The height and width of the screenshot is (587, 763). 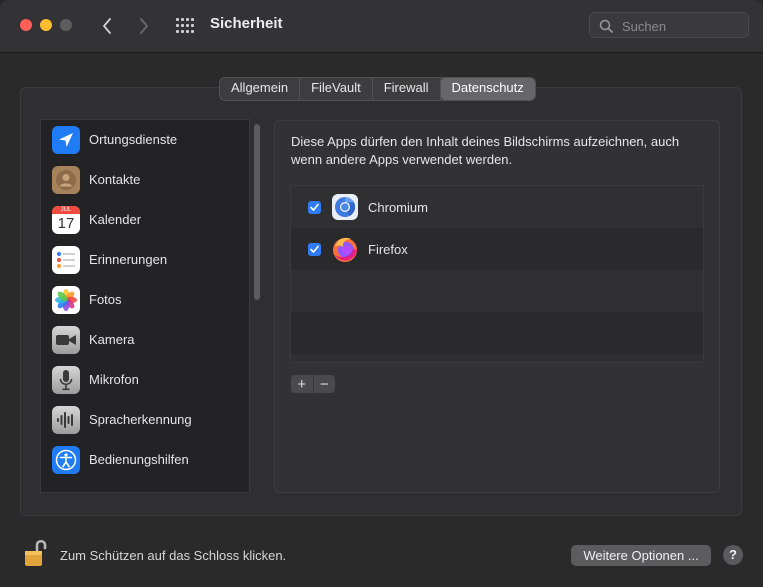 What do you see at coordinates (145, 487) in the screenshot?
I see `sidebar-item-partial` at bounding box center [145, 487].